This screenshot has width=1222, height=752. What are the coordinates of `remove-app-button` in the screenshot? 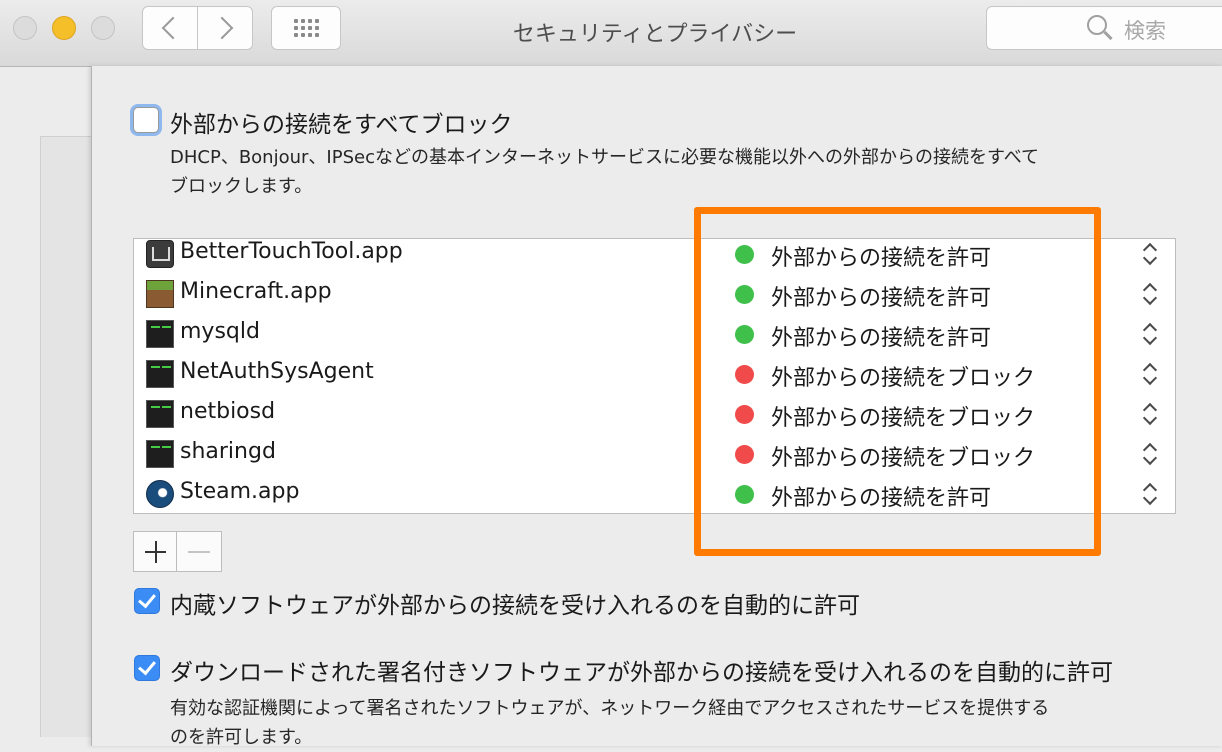 It's located at (199, 551).